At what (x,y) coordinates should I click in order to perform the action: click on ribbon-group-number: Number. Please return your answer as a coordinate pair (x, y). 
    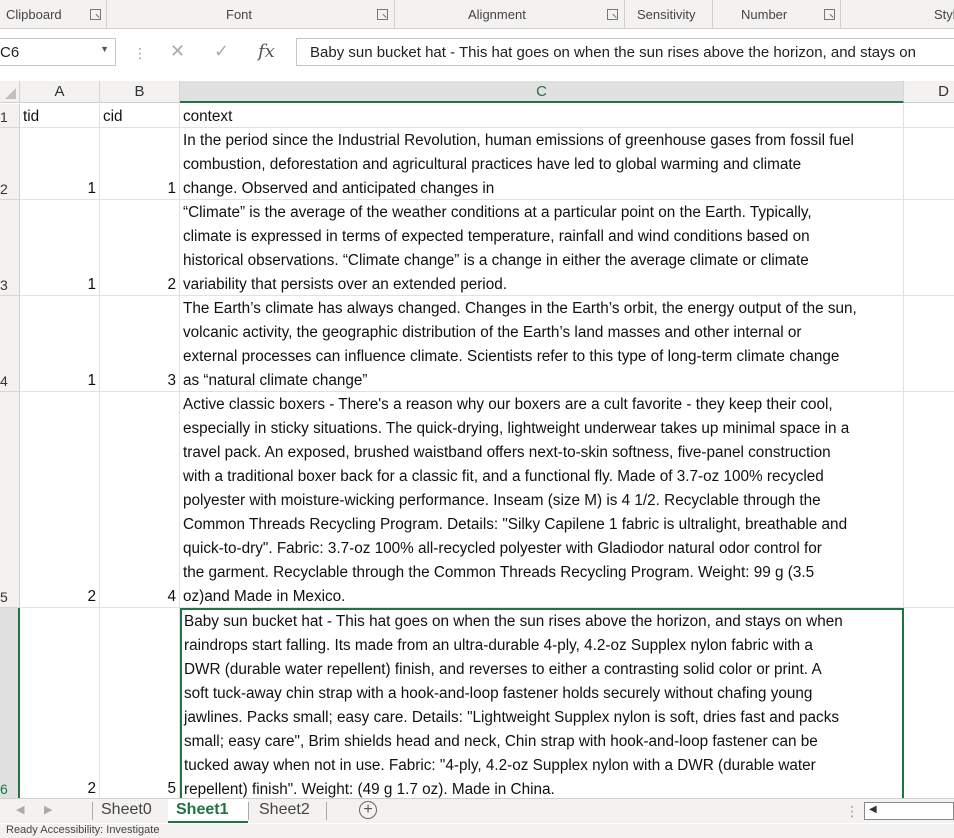
    Looking at the image, I should click on (776, 14).